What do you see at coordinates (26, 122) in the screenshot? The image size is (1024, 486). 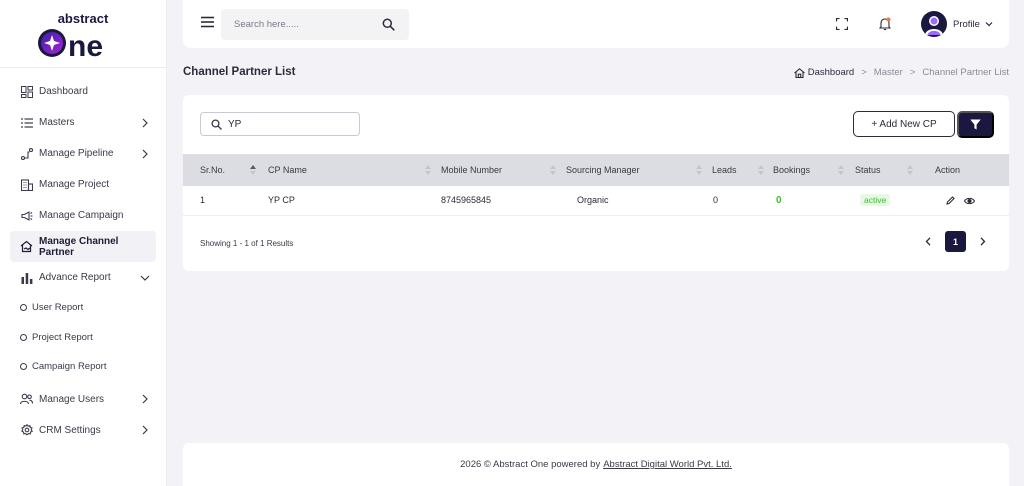 I see `list-icon` at bounding box center [26, 122].